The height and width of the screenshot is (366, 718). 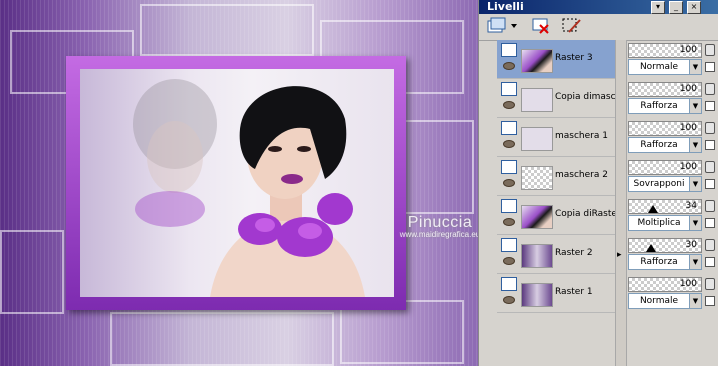 I want to click on layer-name: maschera 2, so click(x=581, y=175).